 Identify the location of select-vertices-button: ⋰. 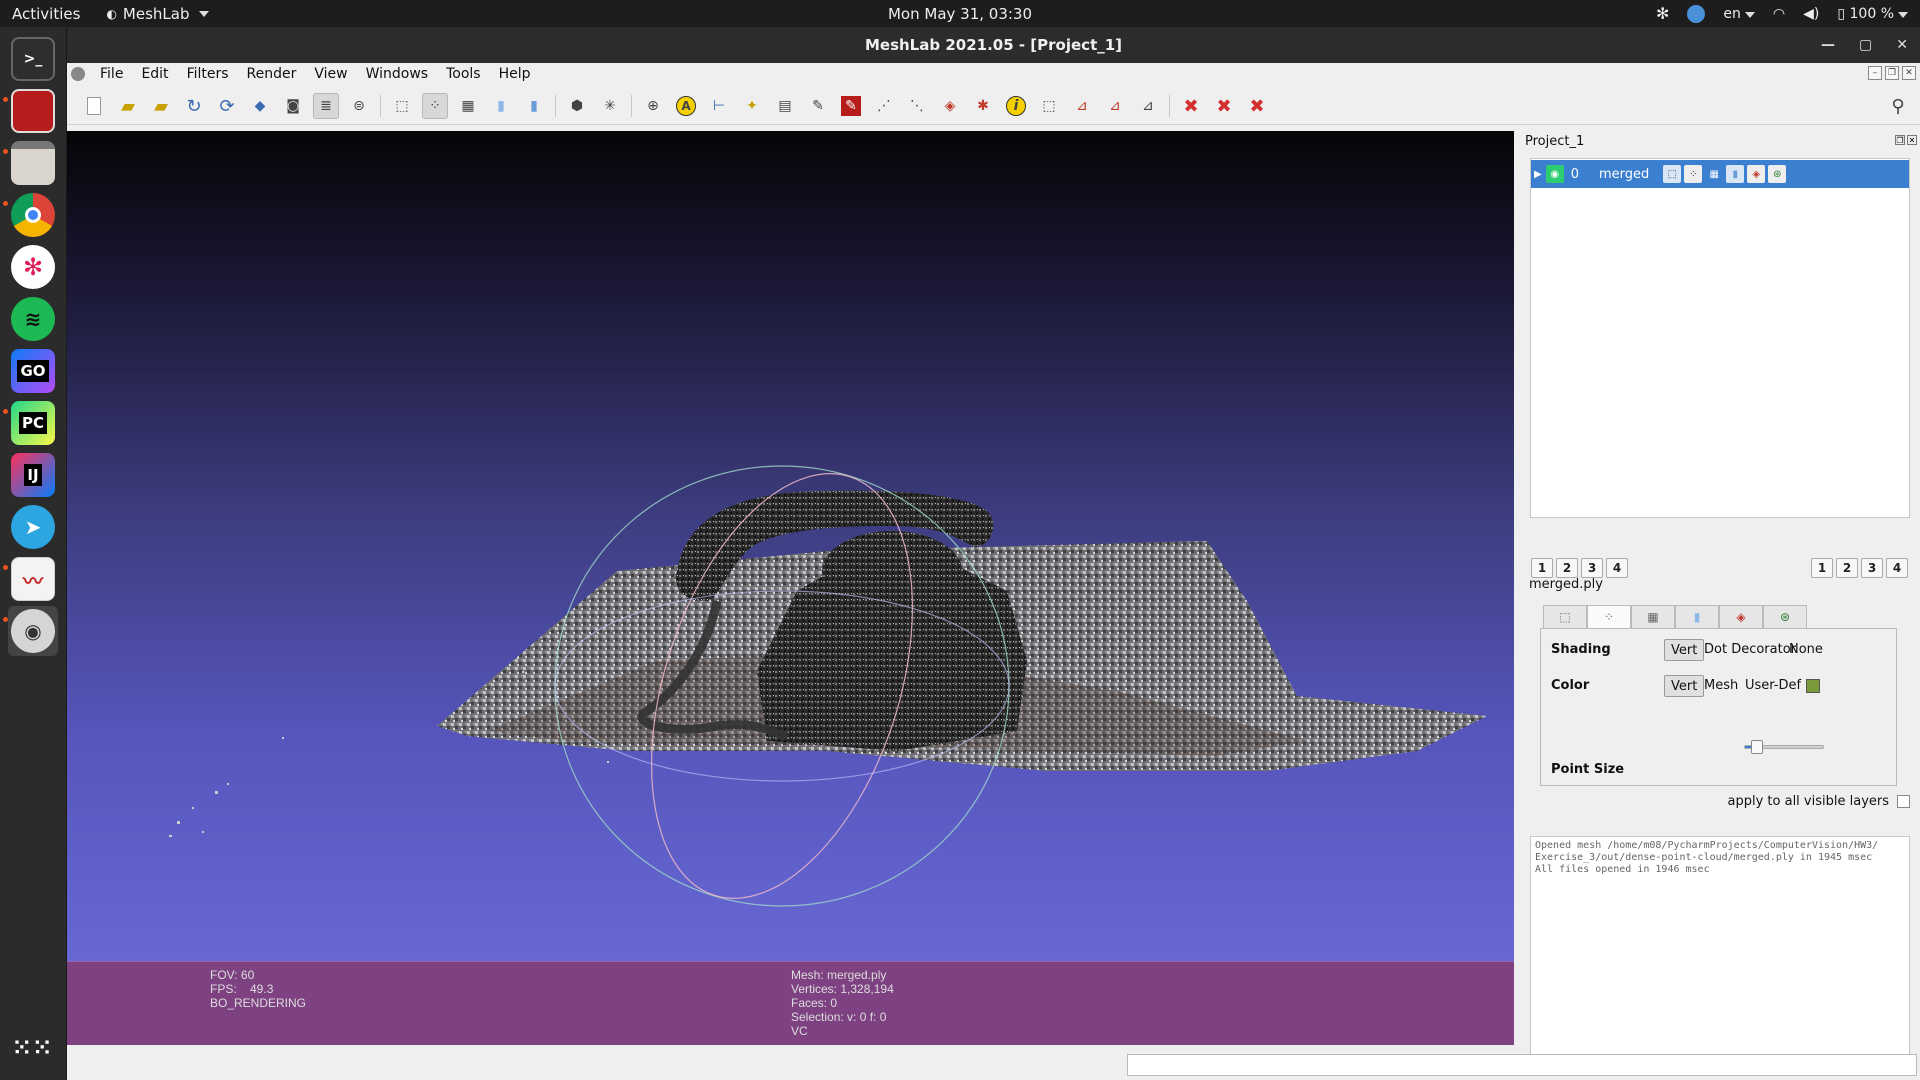
(884, 106).